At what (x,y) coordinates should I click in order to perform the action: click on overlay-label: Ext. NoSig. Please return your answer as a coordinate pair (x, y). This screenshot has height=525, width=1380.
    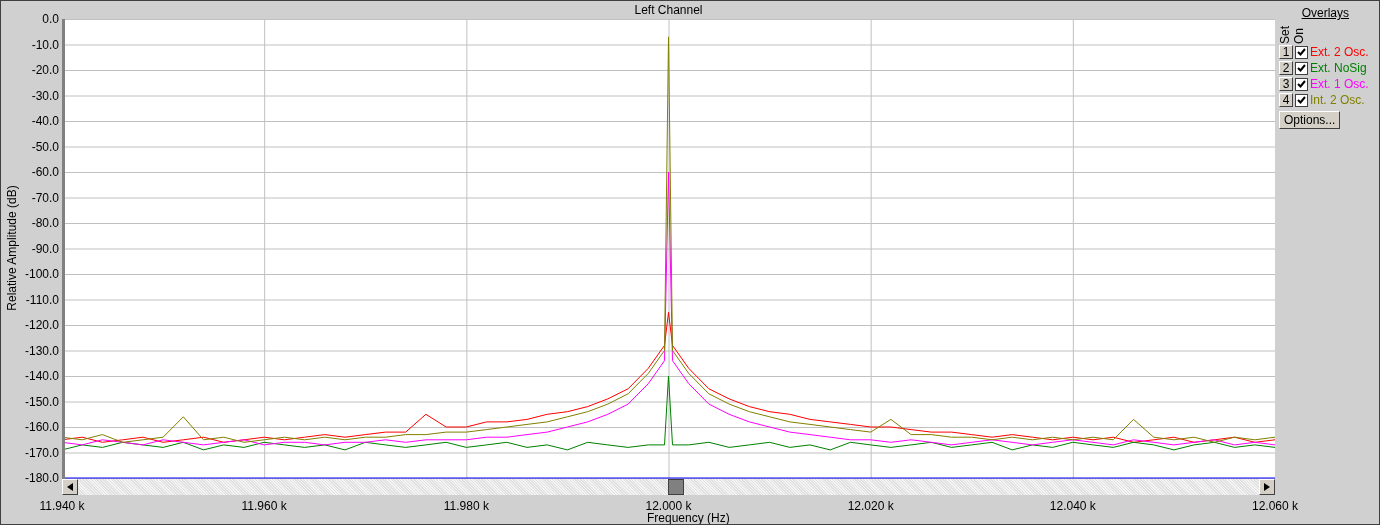
    Looking at the image, I should click on (1338, 68).